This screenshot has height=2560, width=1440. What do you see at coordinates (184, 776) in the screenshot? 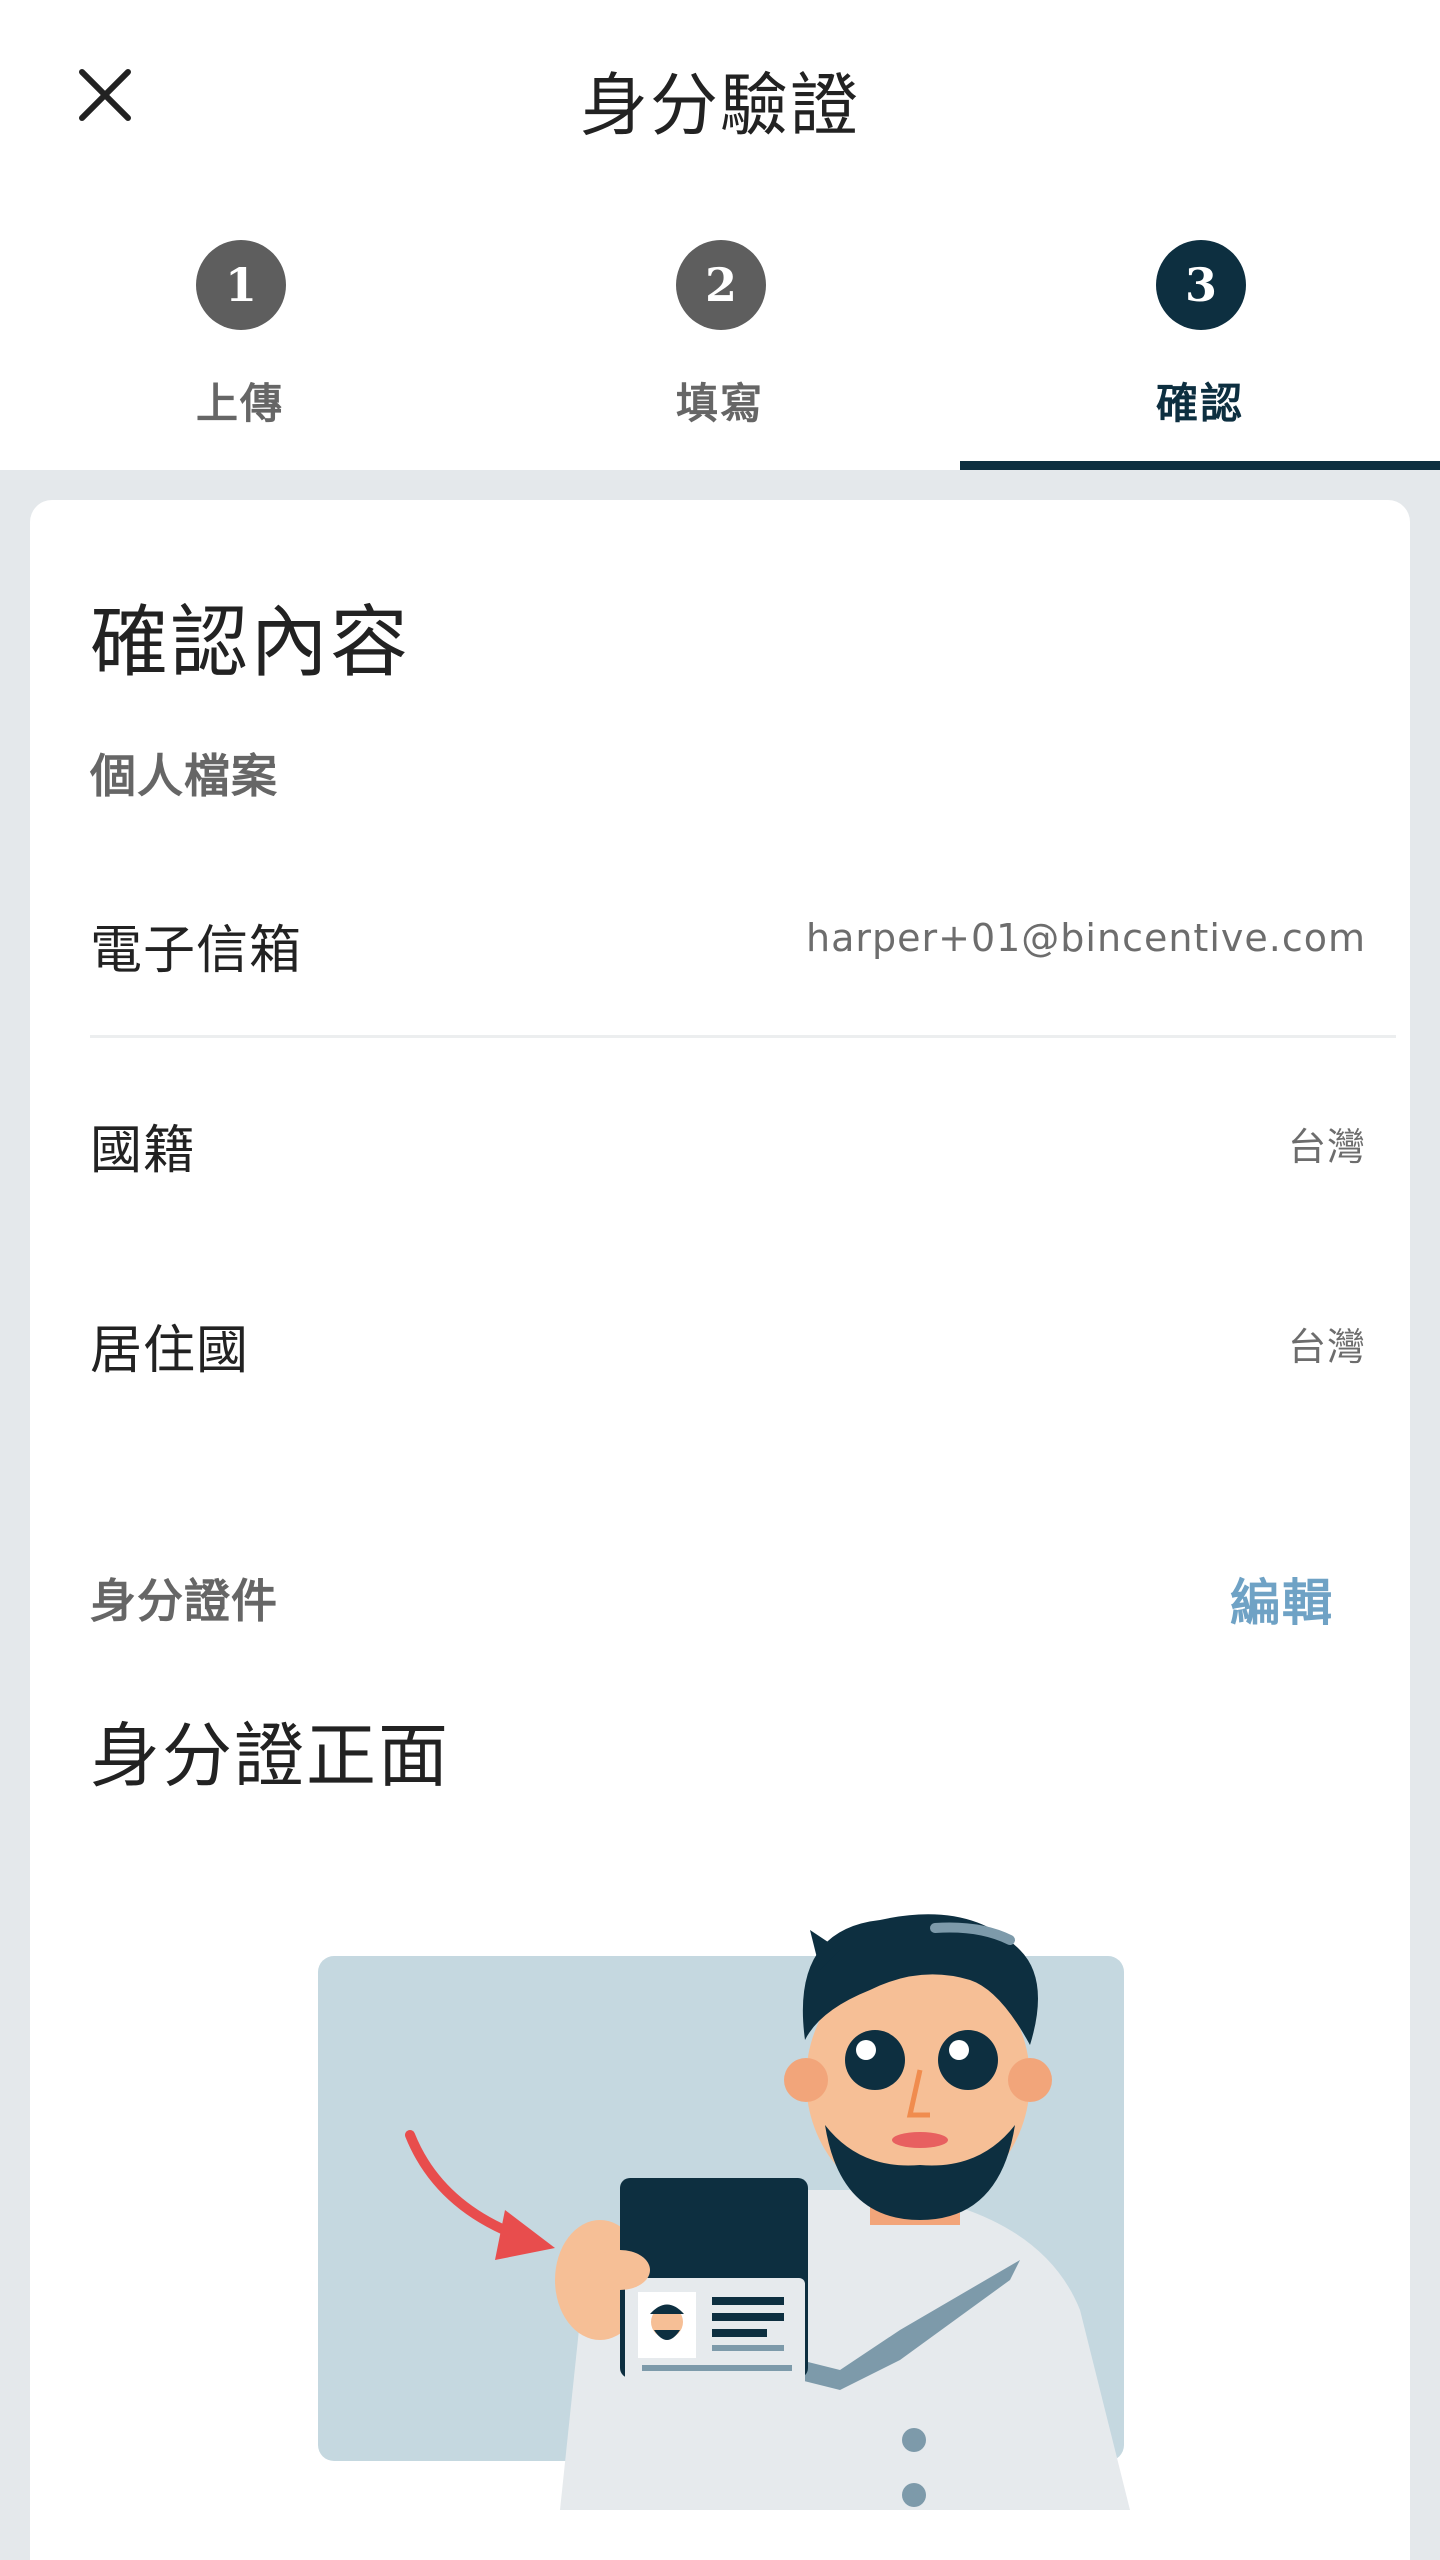
I see `profile-heading: 個人檔案` at bounding box center [184, 776].